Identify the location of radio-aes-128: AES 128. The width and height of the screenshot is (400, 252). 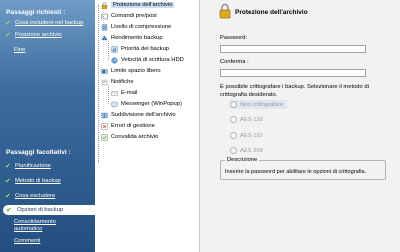
(246, 119).